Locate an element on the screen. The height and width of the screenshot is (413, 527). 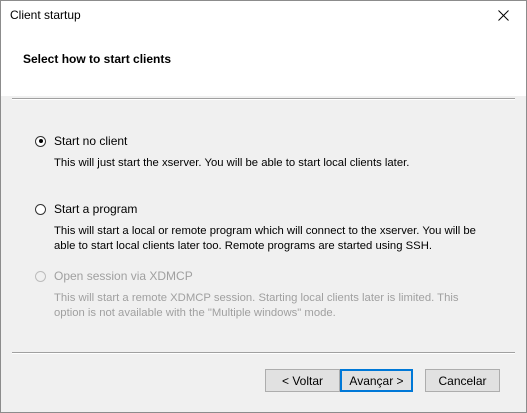
radio-open-session-xdmcp: Open session via XDMCP is located at coordinates (265, 276).